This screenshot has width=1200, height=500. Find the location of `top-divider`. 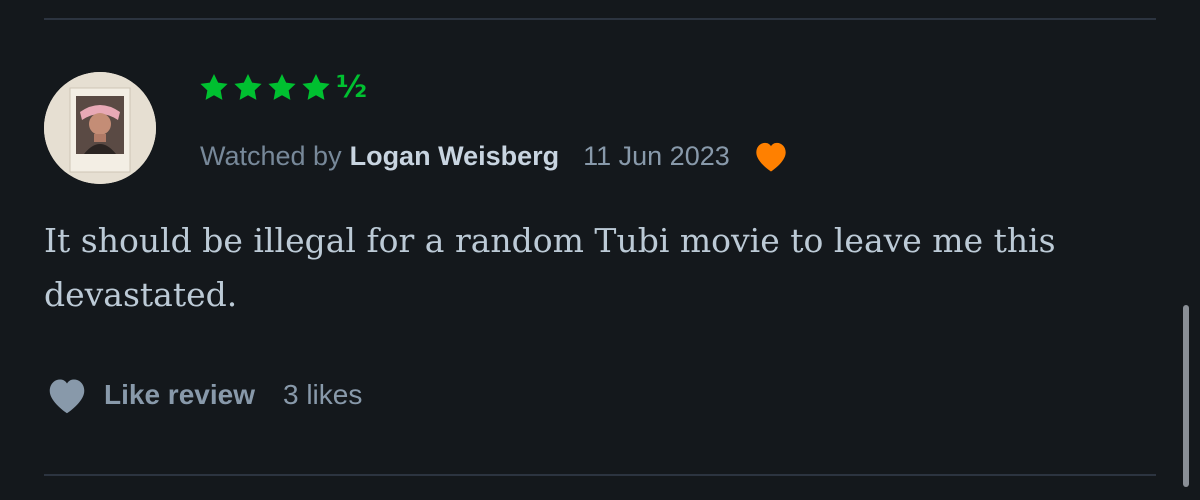

top-divider is located at coordinates (600, 19).